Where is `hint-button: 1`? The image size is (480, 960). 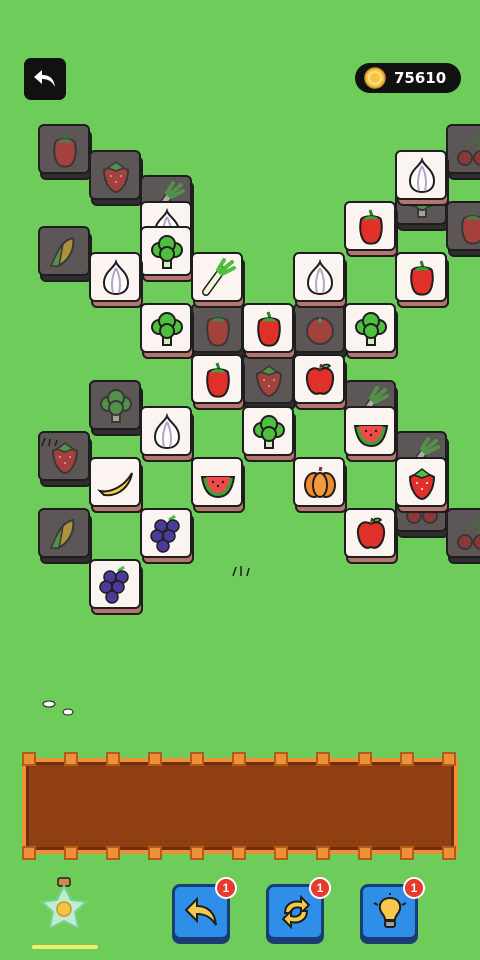
hint-button: 1 is located at coordinates (392, 908).